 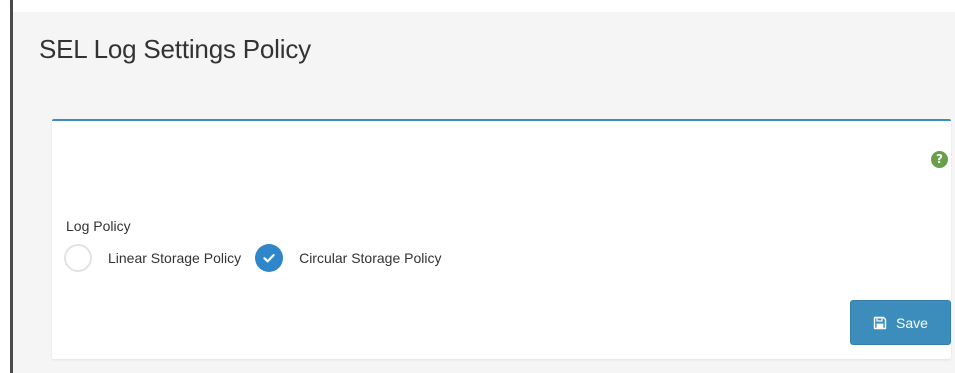 I want to click on help-question-icon: ?, so click(x=939, y=159).